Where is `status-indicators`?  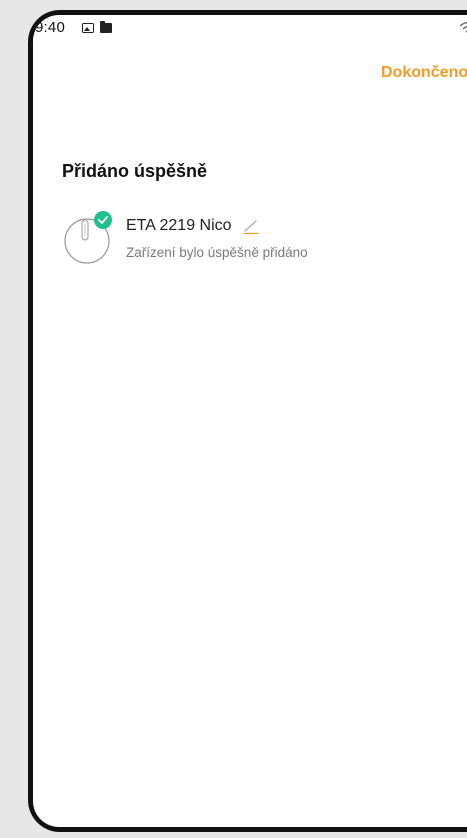
status-indicators is located at coordinates (460, 28).